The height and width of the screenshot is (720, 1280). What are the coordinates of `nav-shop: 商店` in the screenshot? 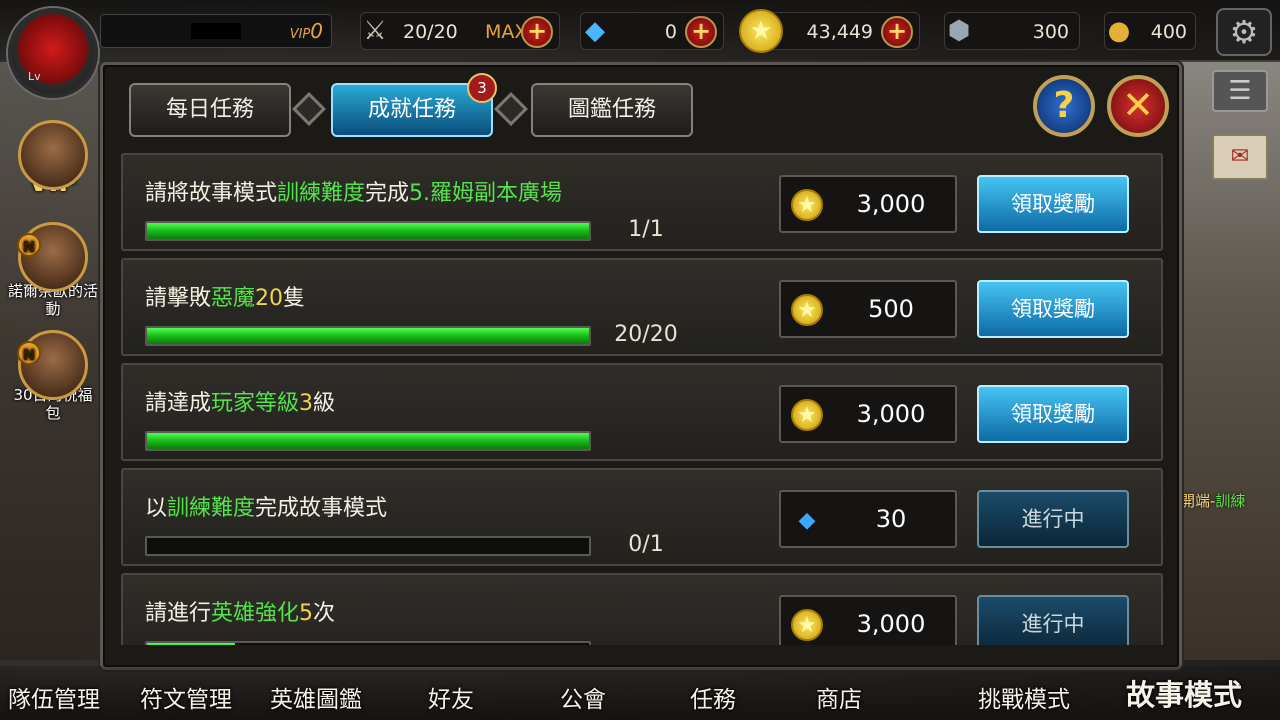 It's located at (839, 697).